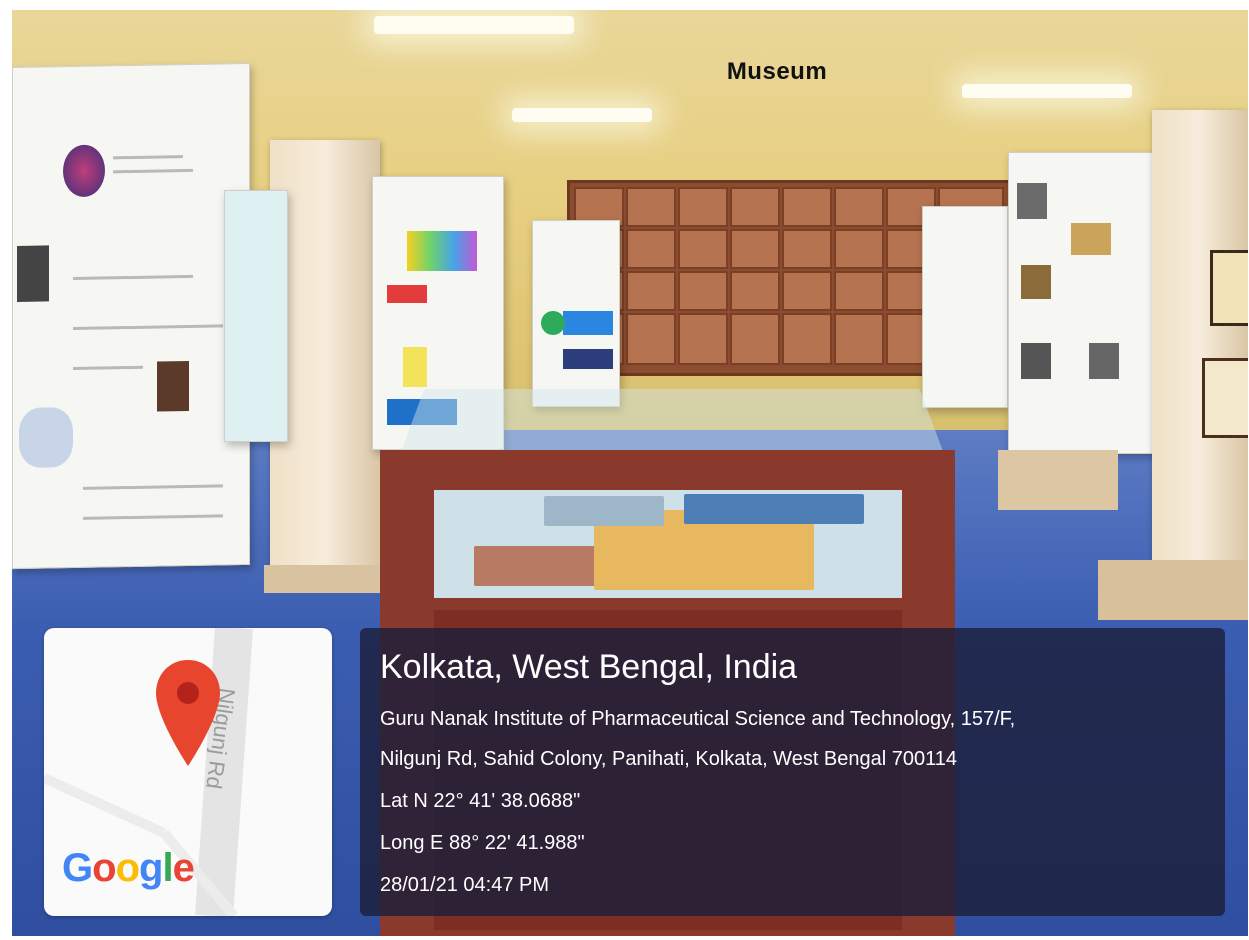  I want to click on poster-teal, so click(256, 316).